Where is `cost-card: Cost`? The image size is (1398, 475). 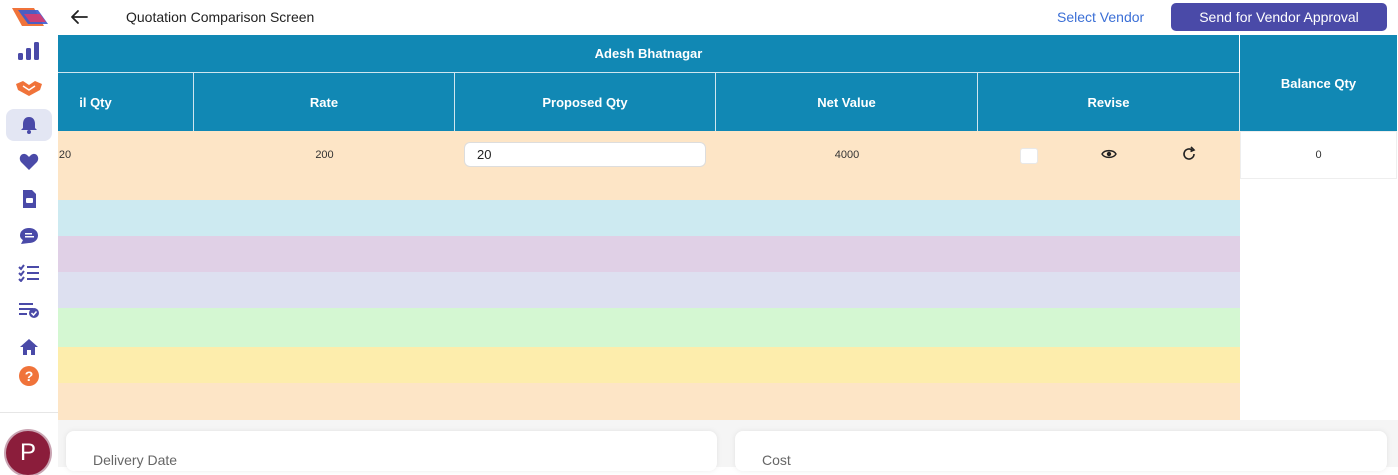 cost-card: Cost is located at coordinates (1061, 451).